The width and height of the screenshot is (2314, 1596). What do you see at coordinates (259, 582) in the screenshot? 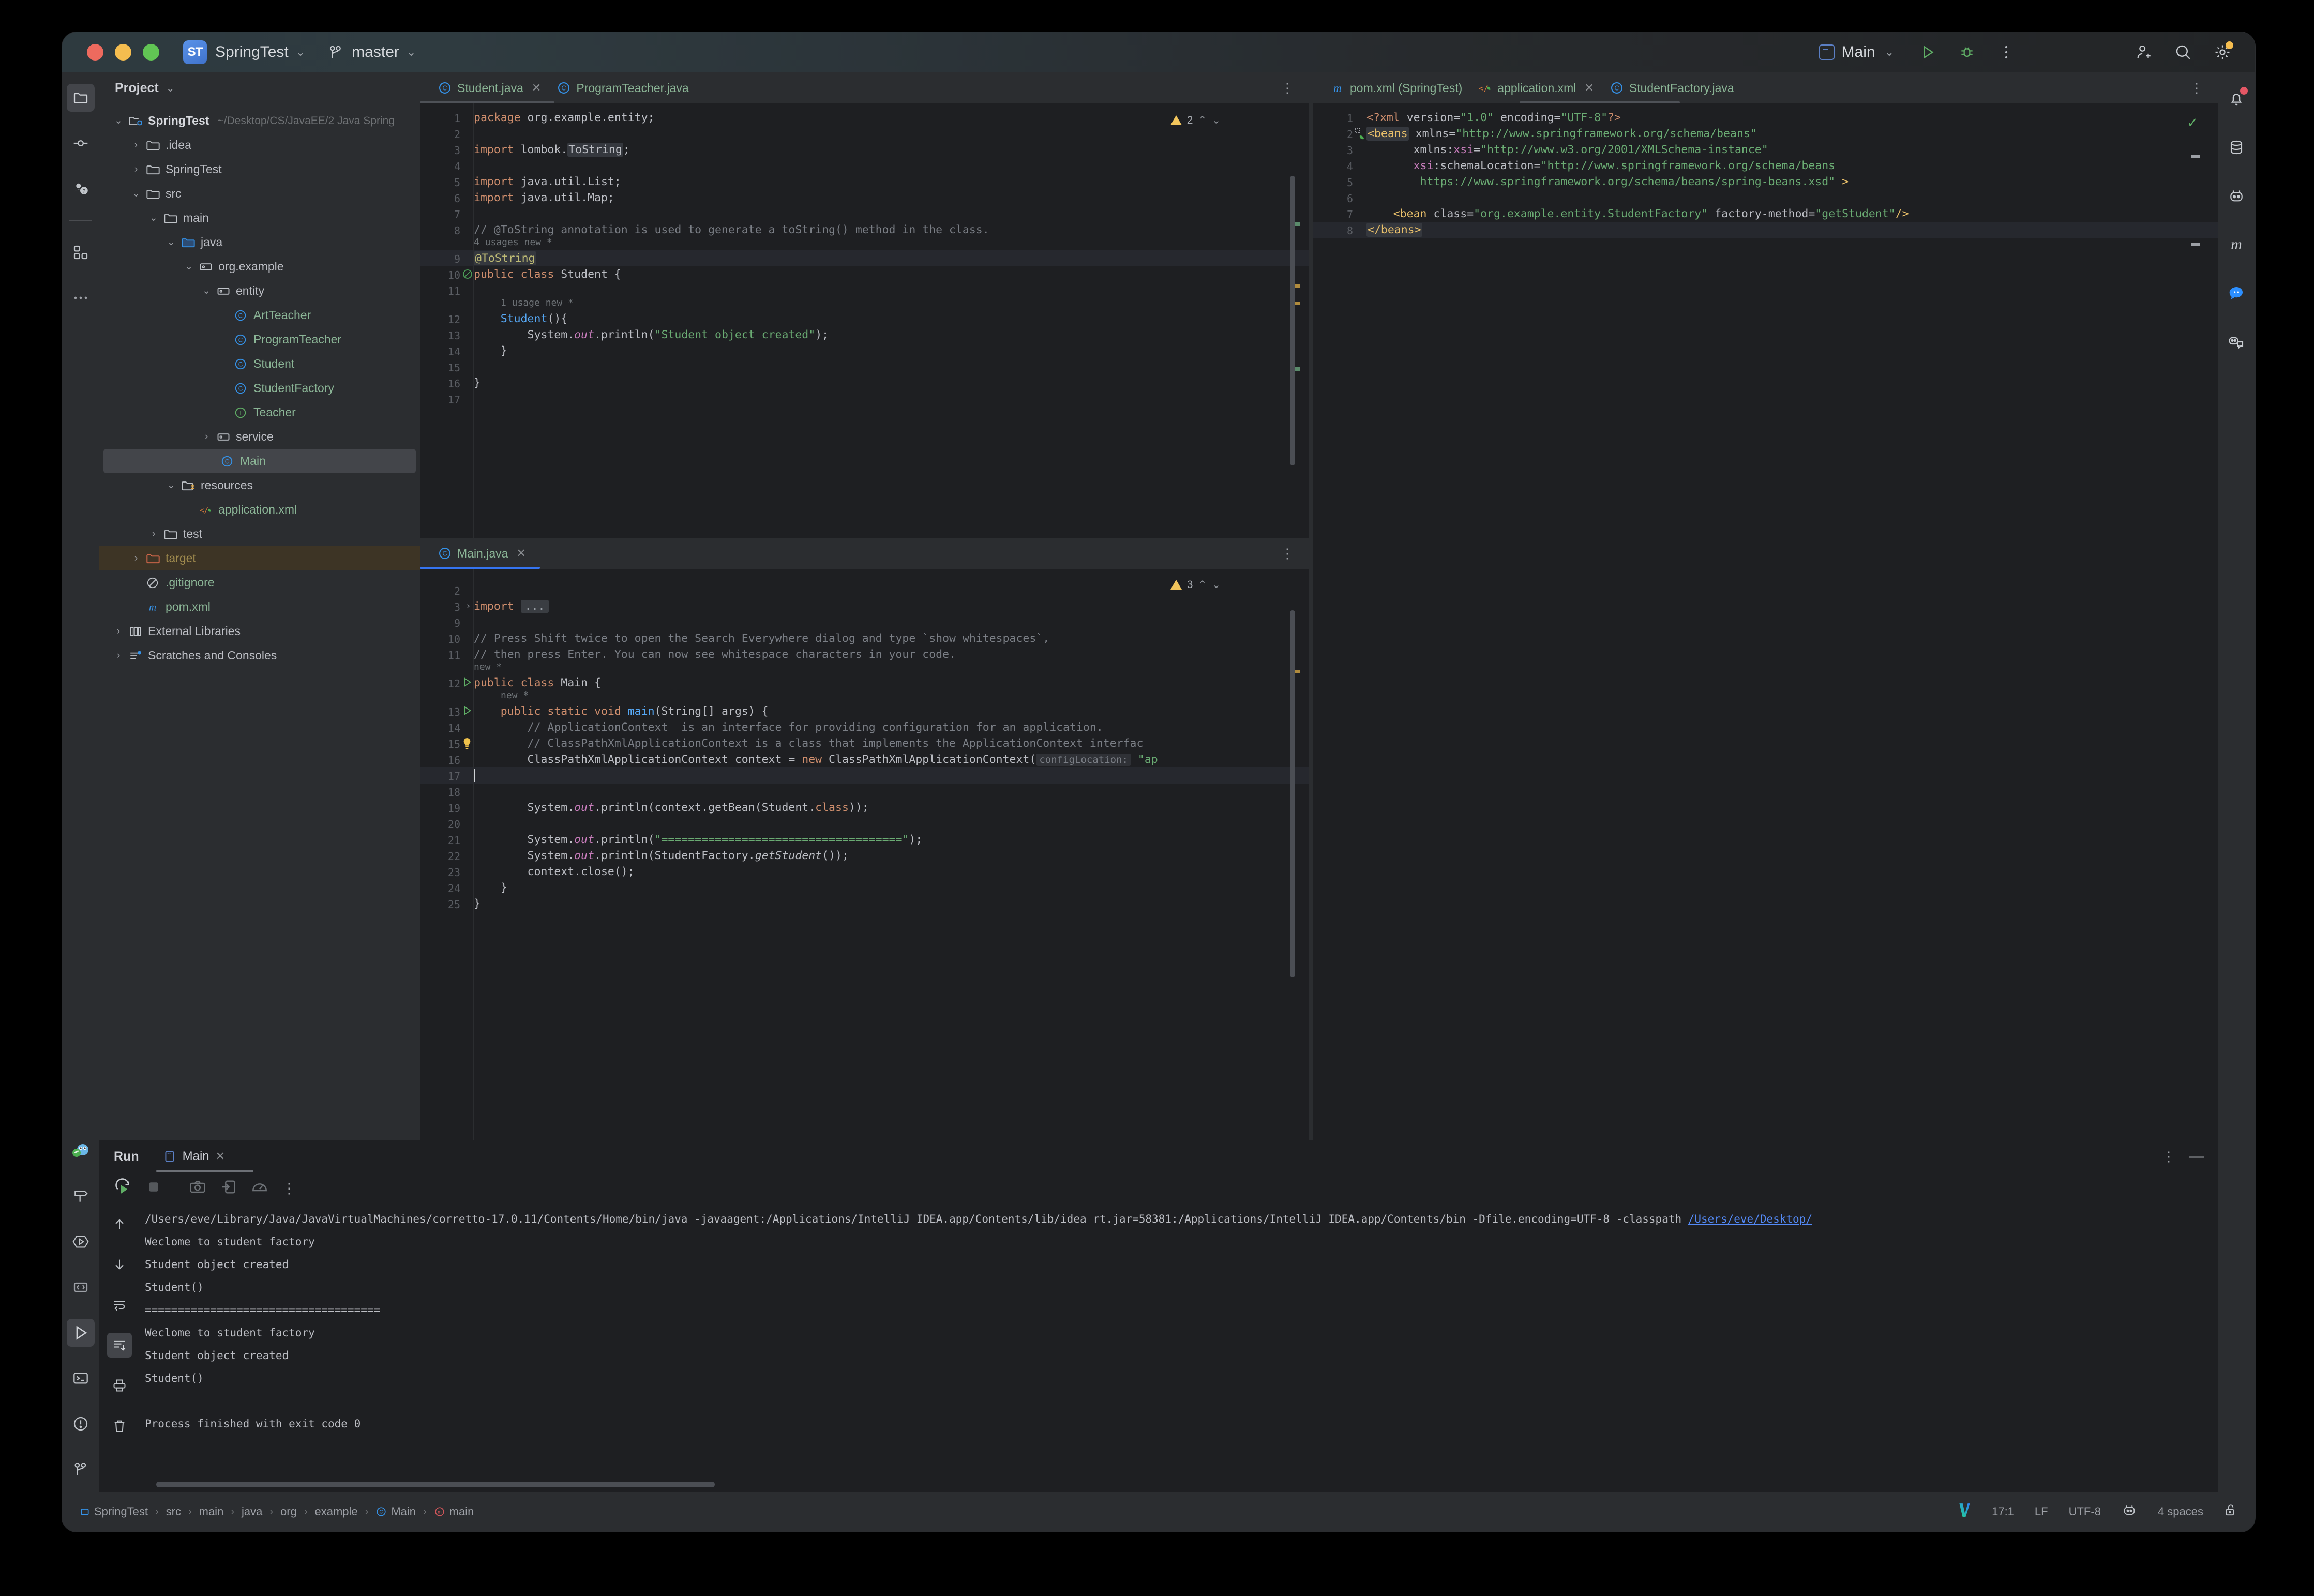
I see `tree-item--gitignore: .gitignore` at bounding box center [259, 582].